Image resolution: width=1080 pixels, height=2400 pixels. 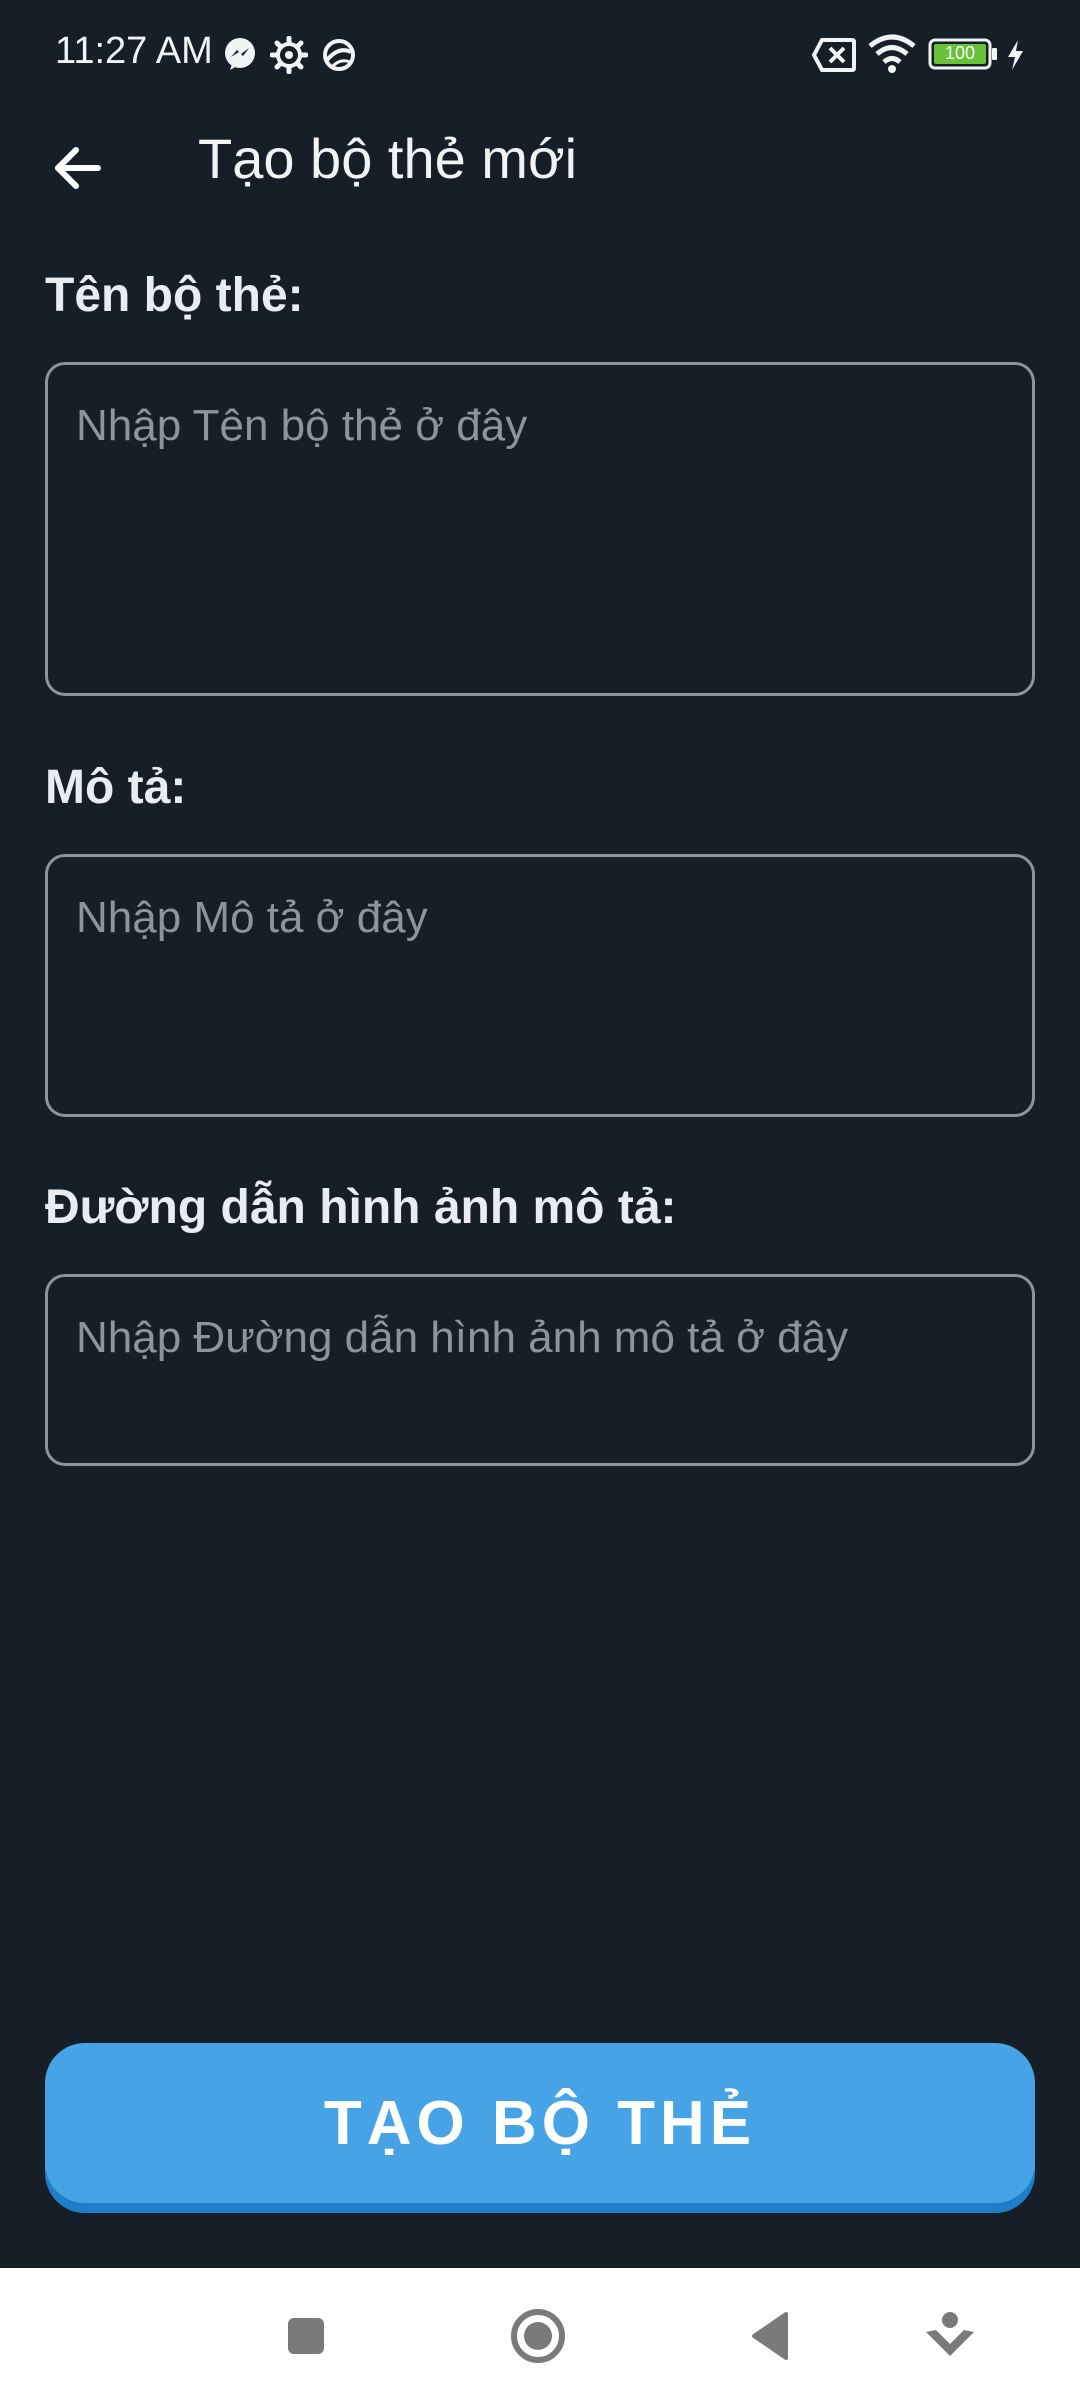 I want to click on app-bar: Tạo bộ thẻ mới, so click(x=540, y=160).